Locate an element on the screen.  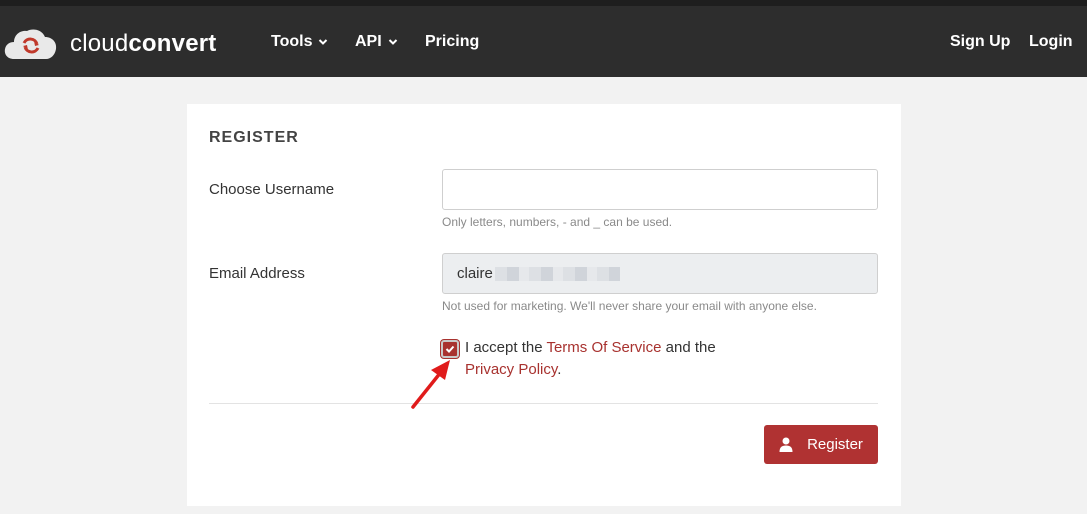
annotation-arrow-icon is located at coordinates (430, 384).